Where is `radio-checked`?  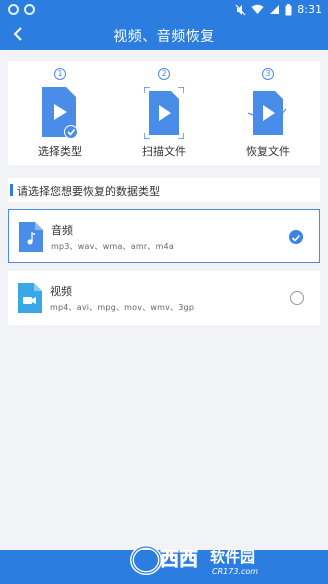
radio-checked is located at coordinates (296, 237).